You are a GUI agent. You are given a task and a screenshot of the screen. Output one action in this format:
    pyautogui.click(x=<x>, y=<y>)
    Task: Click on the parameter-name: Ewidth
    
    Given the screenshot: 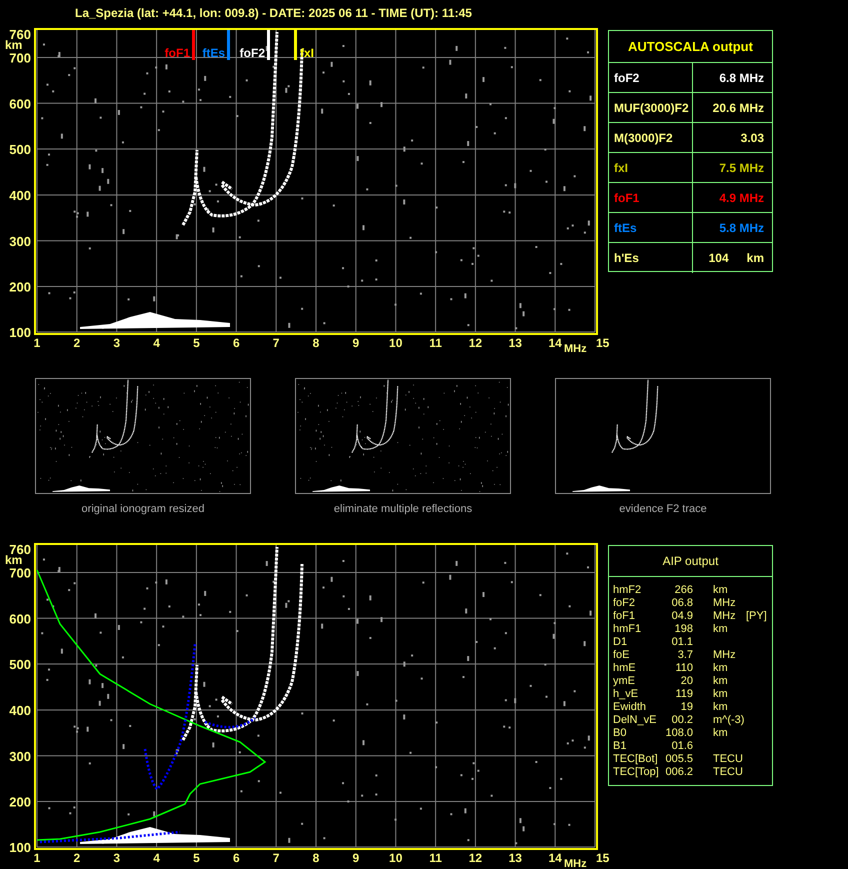 What is the action you would take?
    pyautogui.click(x=630, y=707)
    